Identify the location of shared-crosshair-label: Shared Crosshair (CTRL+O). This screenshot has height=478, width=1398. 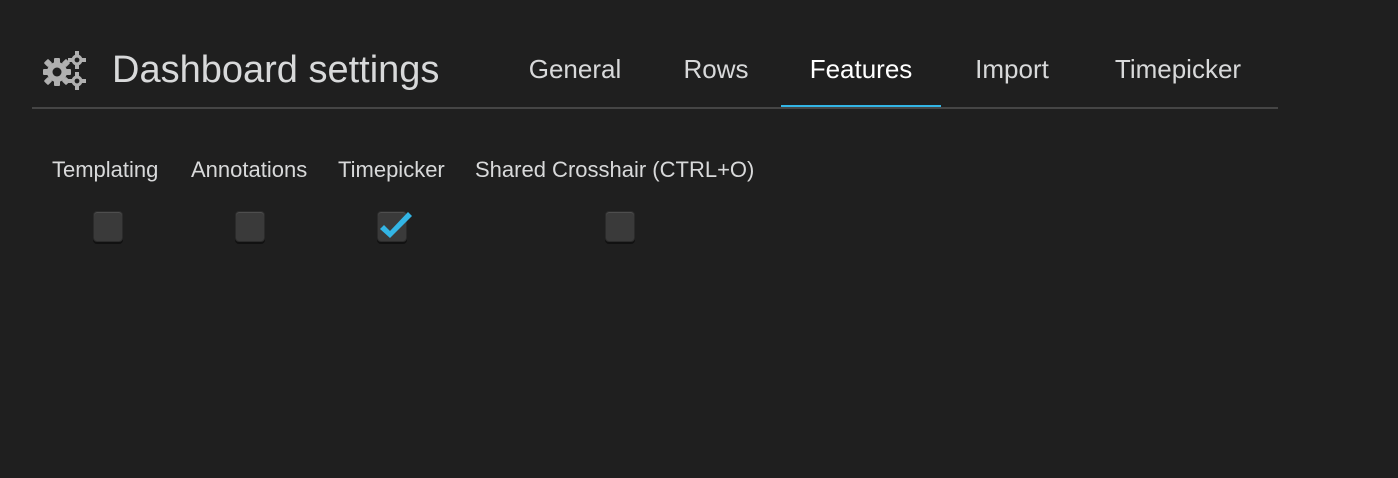
(615, 169).